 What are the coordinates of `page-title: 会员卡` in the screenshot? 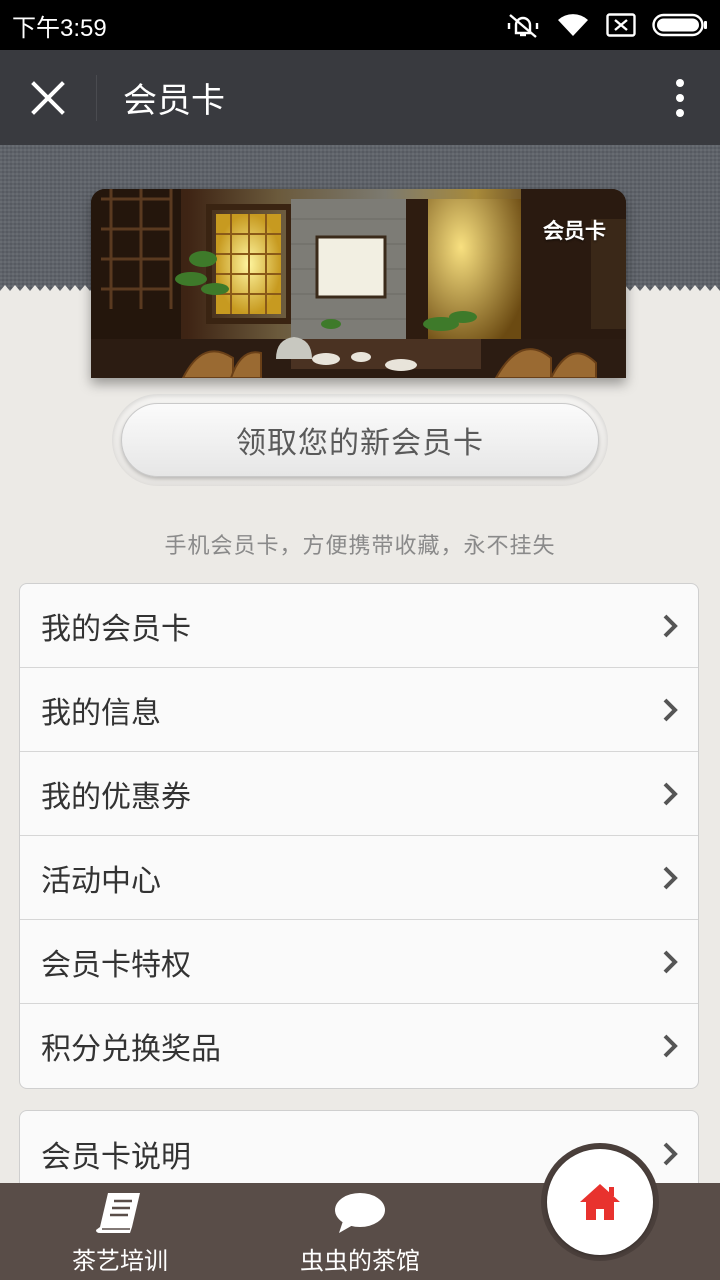 It's located at (174, 101).